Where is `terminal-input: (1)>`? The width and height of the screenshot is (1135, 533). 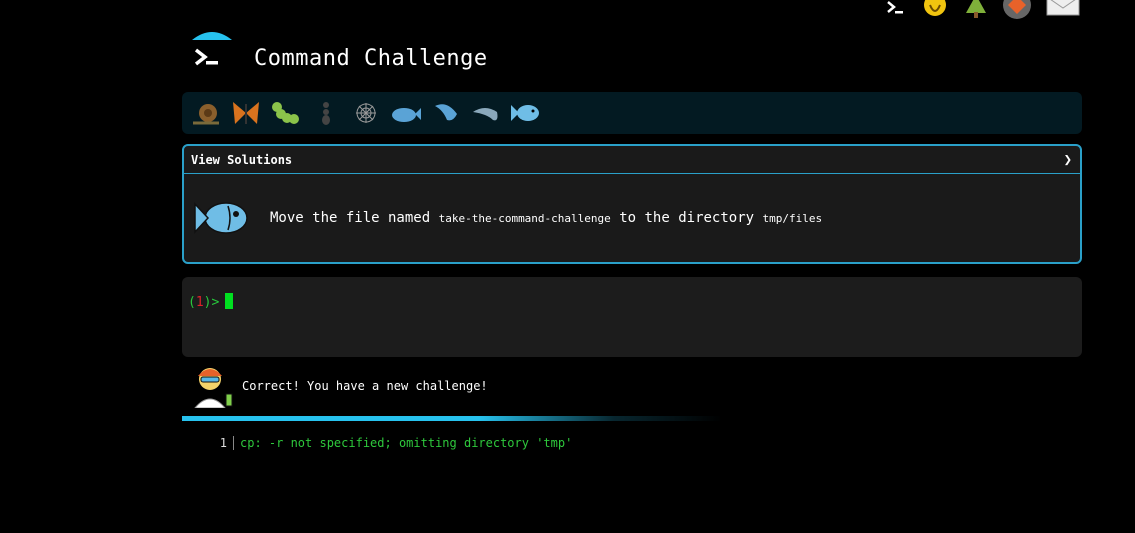
terminal-input: (1)> is located at coordinates (632, 317).